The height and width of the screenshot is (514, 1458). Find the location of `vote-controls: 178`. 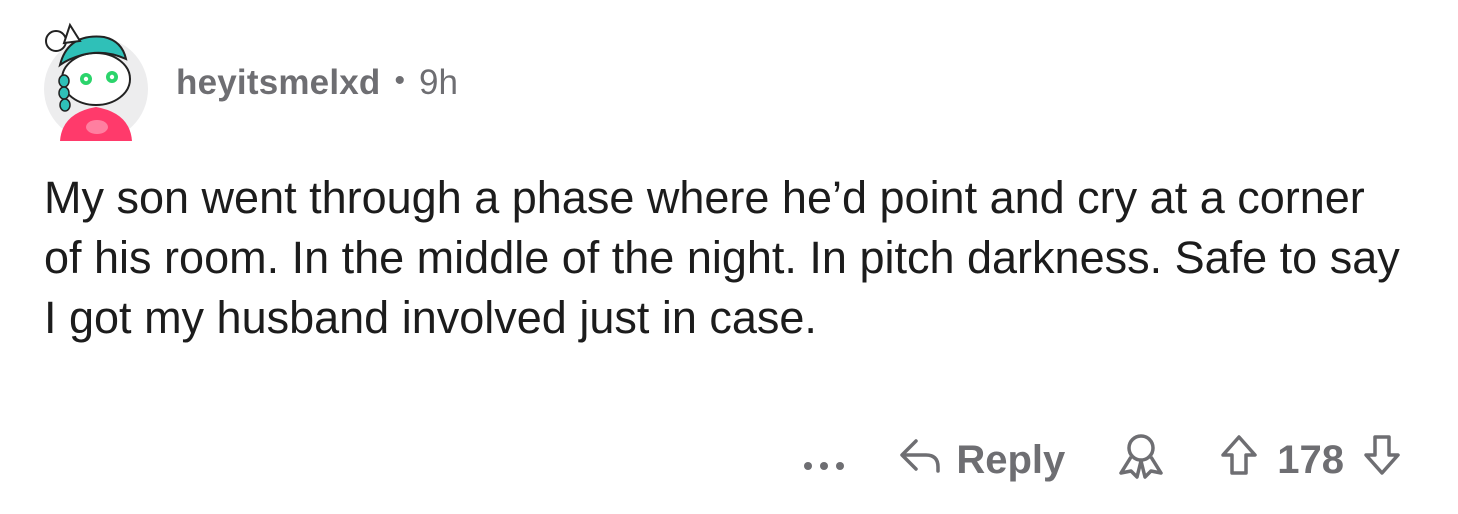

vote-controls: 178 is located at coordinates (1310, 460).